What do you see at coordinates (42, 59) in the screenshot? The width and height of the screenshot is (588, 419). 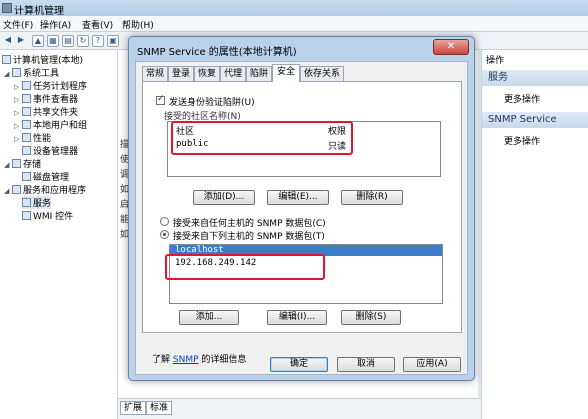 I see `tree-root: 计算机管理(本地)` at bounding box center [42, 59].